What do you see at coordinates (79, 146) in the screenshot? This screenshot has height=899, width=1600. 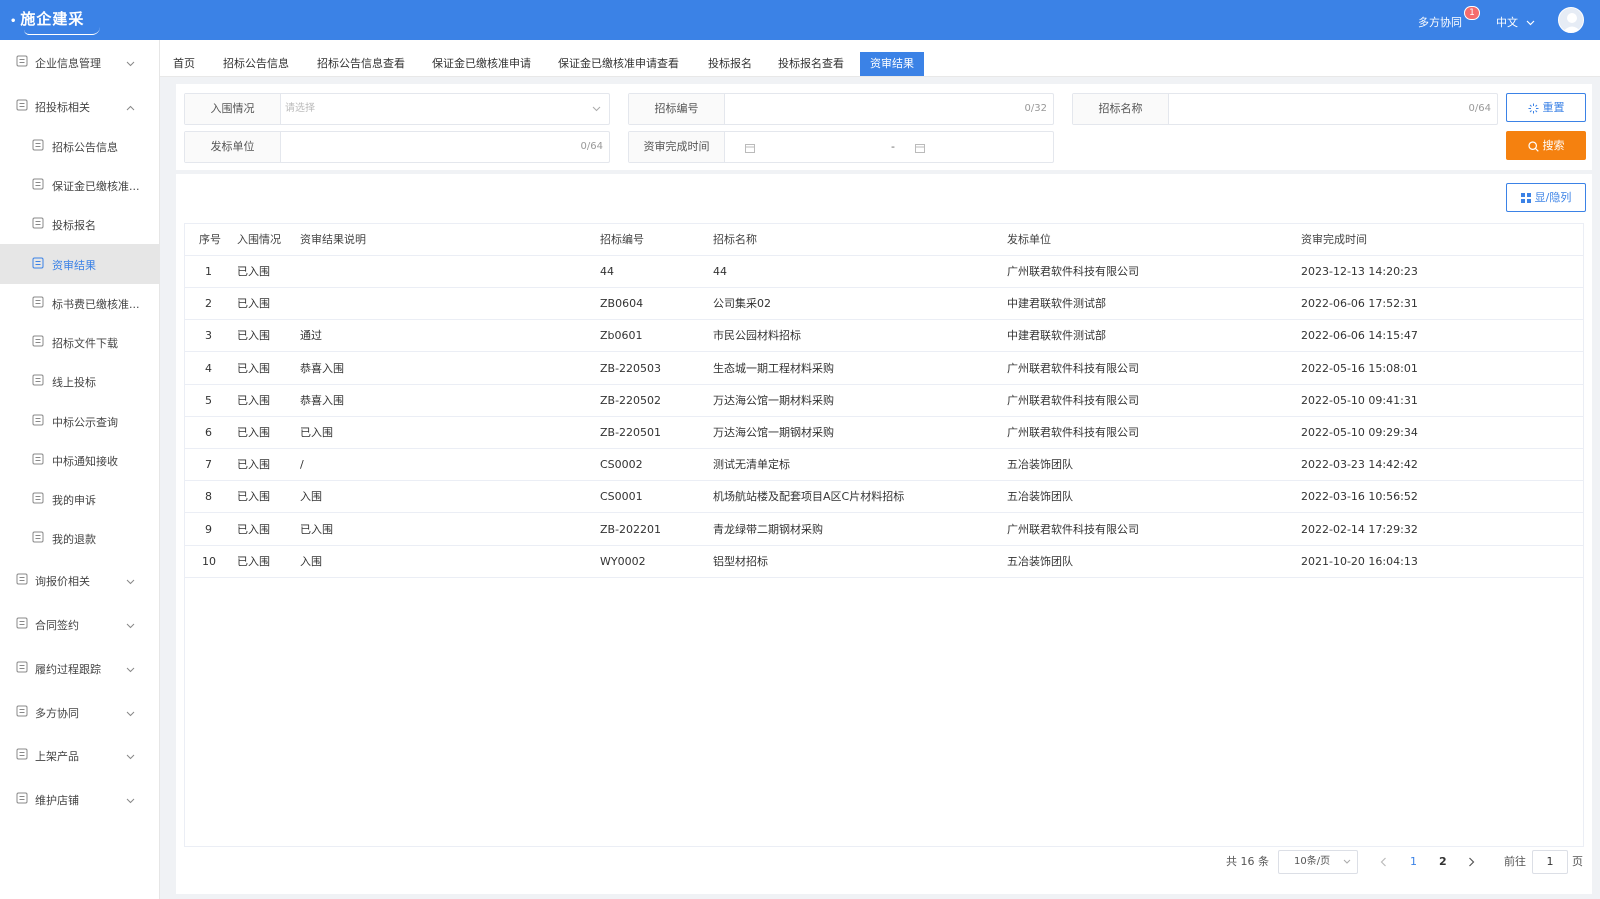 I see `sidebar-item-2: 招标公告信息` at bounding box center [79, 146].